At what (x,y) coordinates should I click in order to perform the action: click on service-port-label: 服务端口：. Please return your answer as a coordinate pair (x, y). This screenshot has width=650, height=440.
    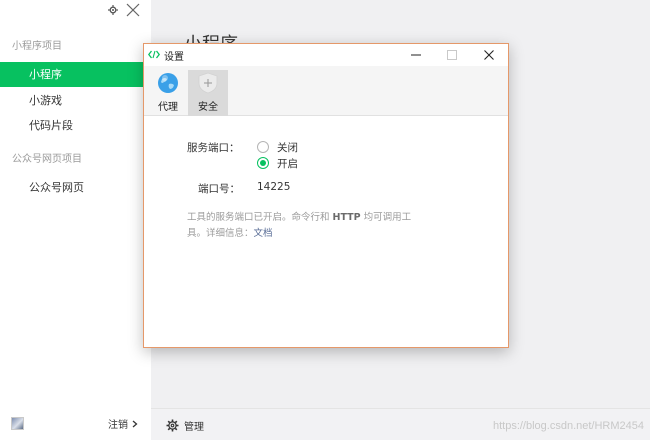
    Looking at the image, I should click on (213, 148).